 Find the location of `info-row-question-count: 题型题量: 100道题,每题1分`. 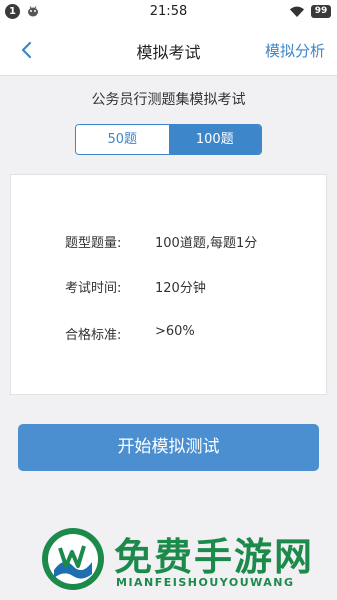

info-row-question-count: 题型题量: 100道题,每题1分 is located at coordinates (161, 241).